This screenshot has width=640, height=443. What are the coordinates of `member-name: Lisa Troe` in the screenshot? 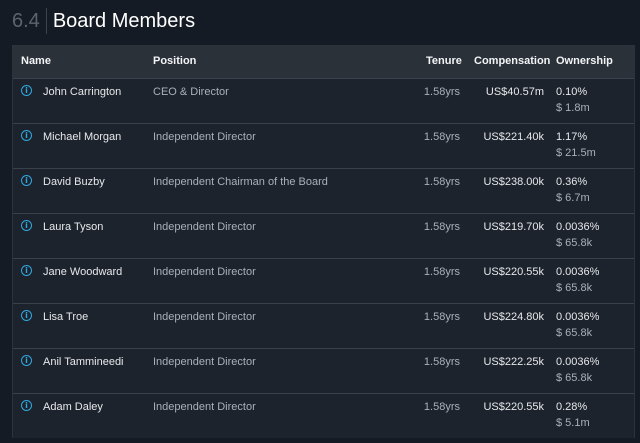 It's located at (66, 317).